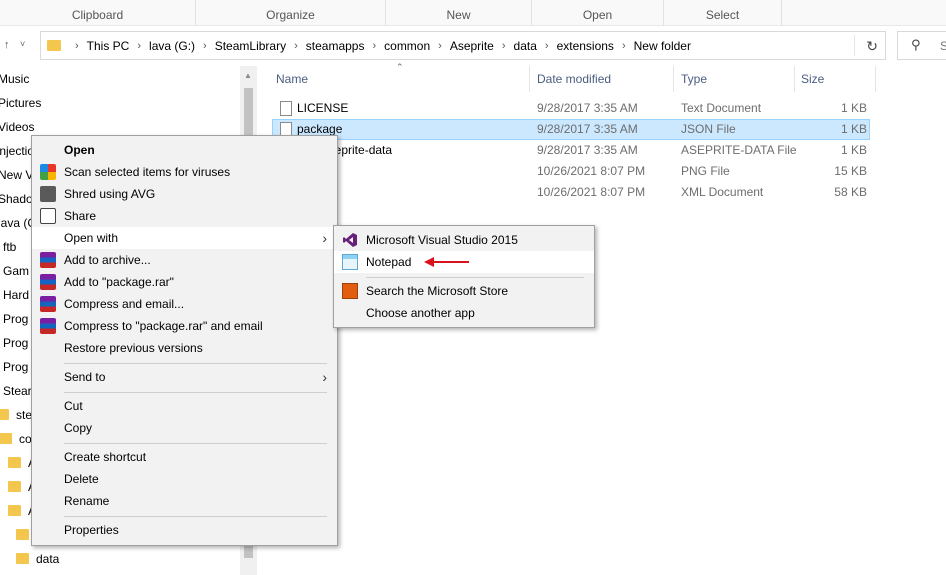 This screenshot has width=946, height=575. I want to click on file-row-selected: package 9/28/2017 3:35 AM JSON File 1 KB, so click(571, 129).